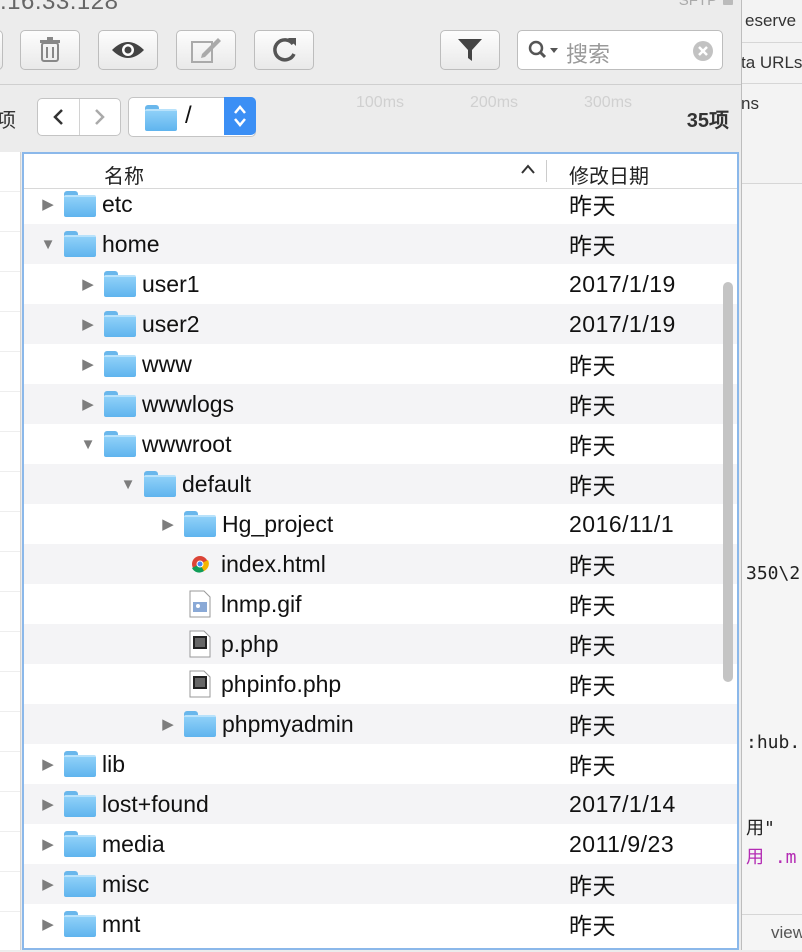 This screenshot has height=952, width=802. I want to click on name-cell: ▼ wwwroot, so click(155, 444).